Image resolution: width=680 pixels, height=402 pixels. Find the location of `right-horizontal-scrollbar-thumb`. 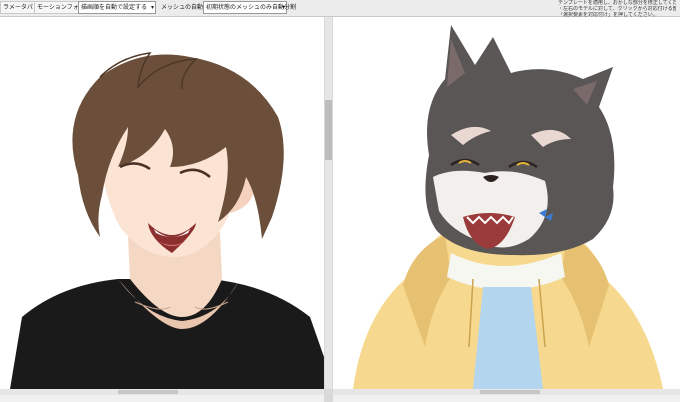

right-horizontal-scrollbar-thumb is located at coordinates (510, 392).